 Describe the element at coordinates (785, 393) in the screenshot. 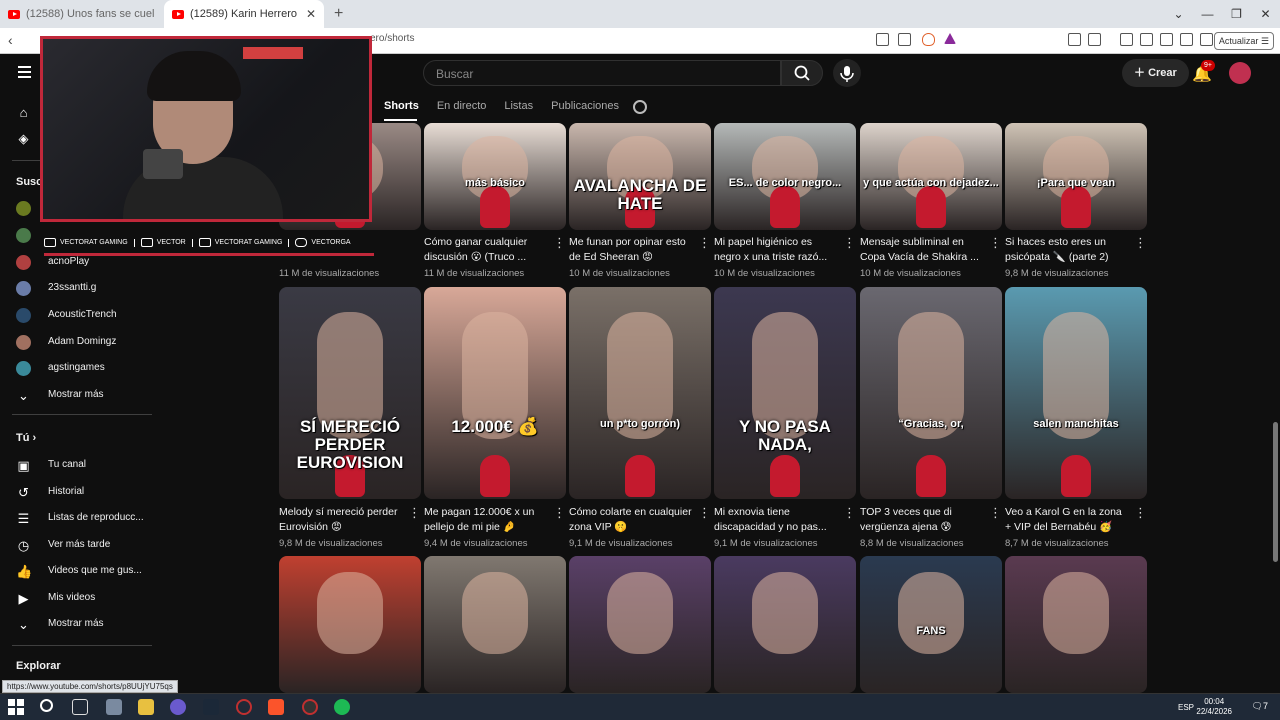

I see `short-thumbnail: Y NO PASA NADA,` at that location.